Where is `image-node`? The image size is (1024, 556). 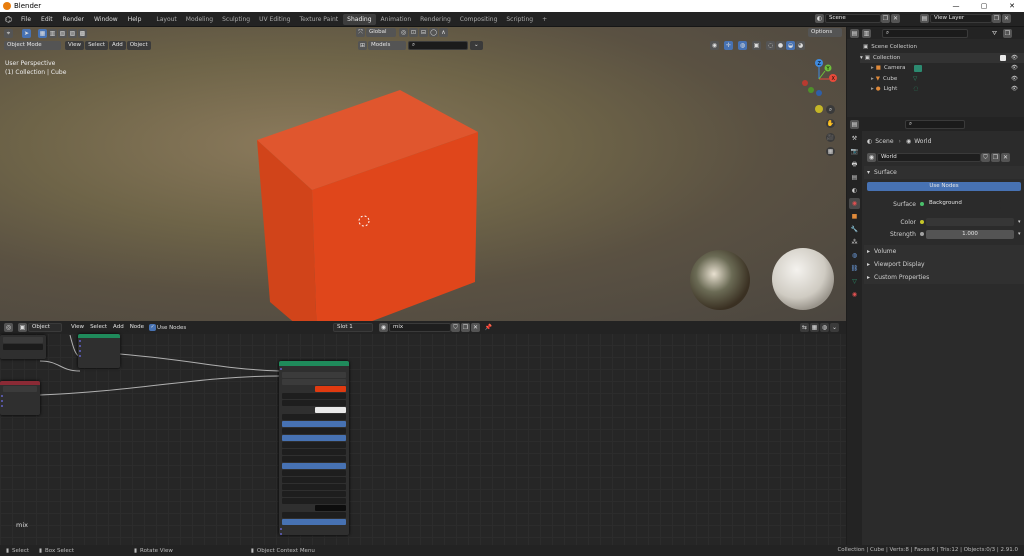 image-node is located at coordinates (23, 347).